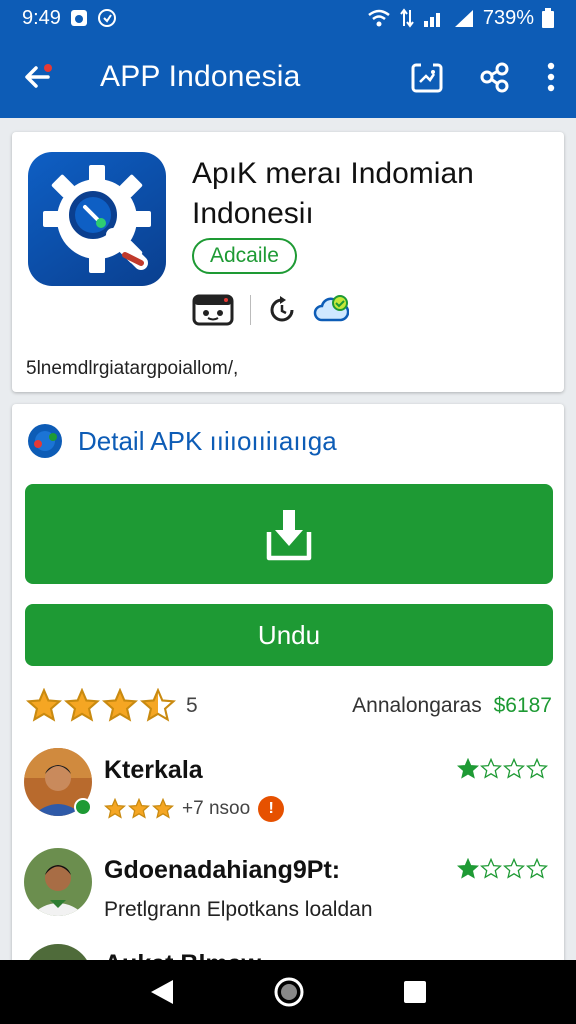 The height and width of the screenshot is (1024, 576). I want to click on review-item: Kterkala +7 nsoo !, so click(288, 788).